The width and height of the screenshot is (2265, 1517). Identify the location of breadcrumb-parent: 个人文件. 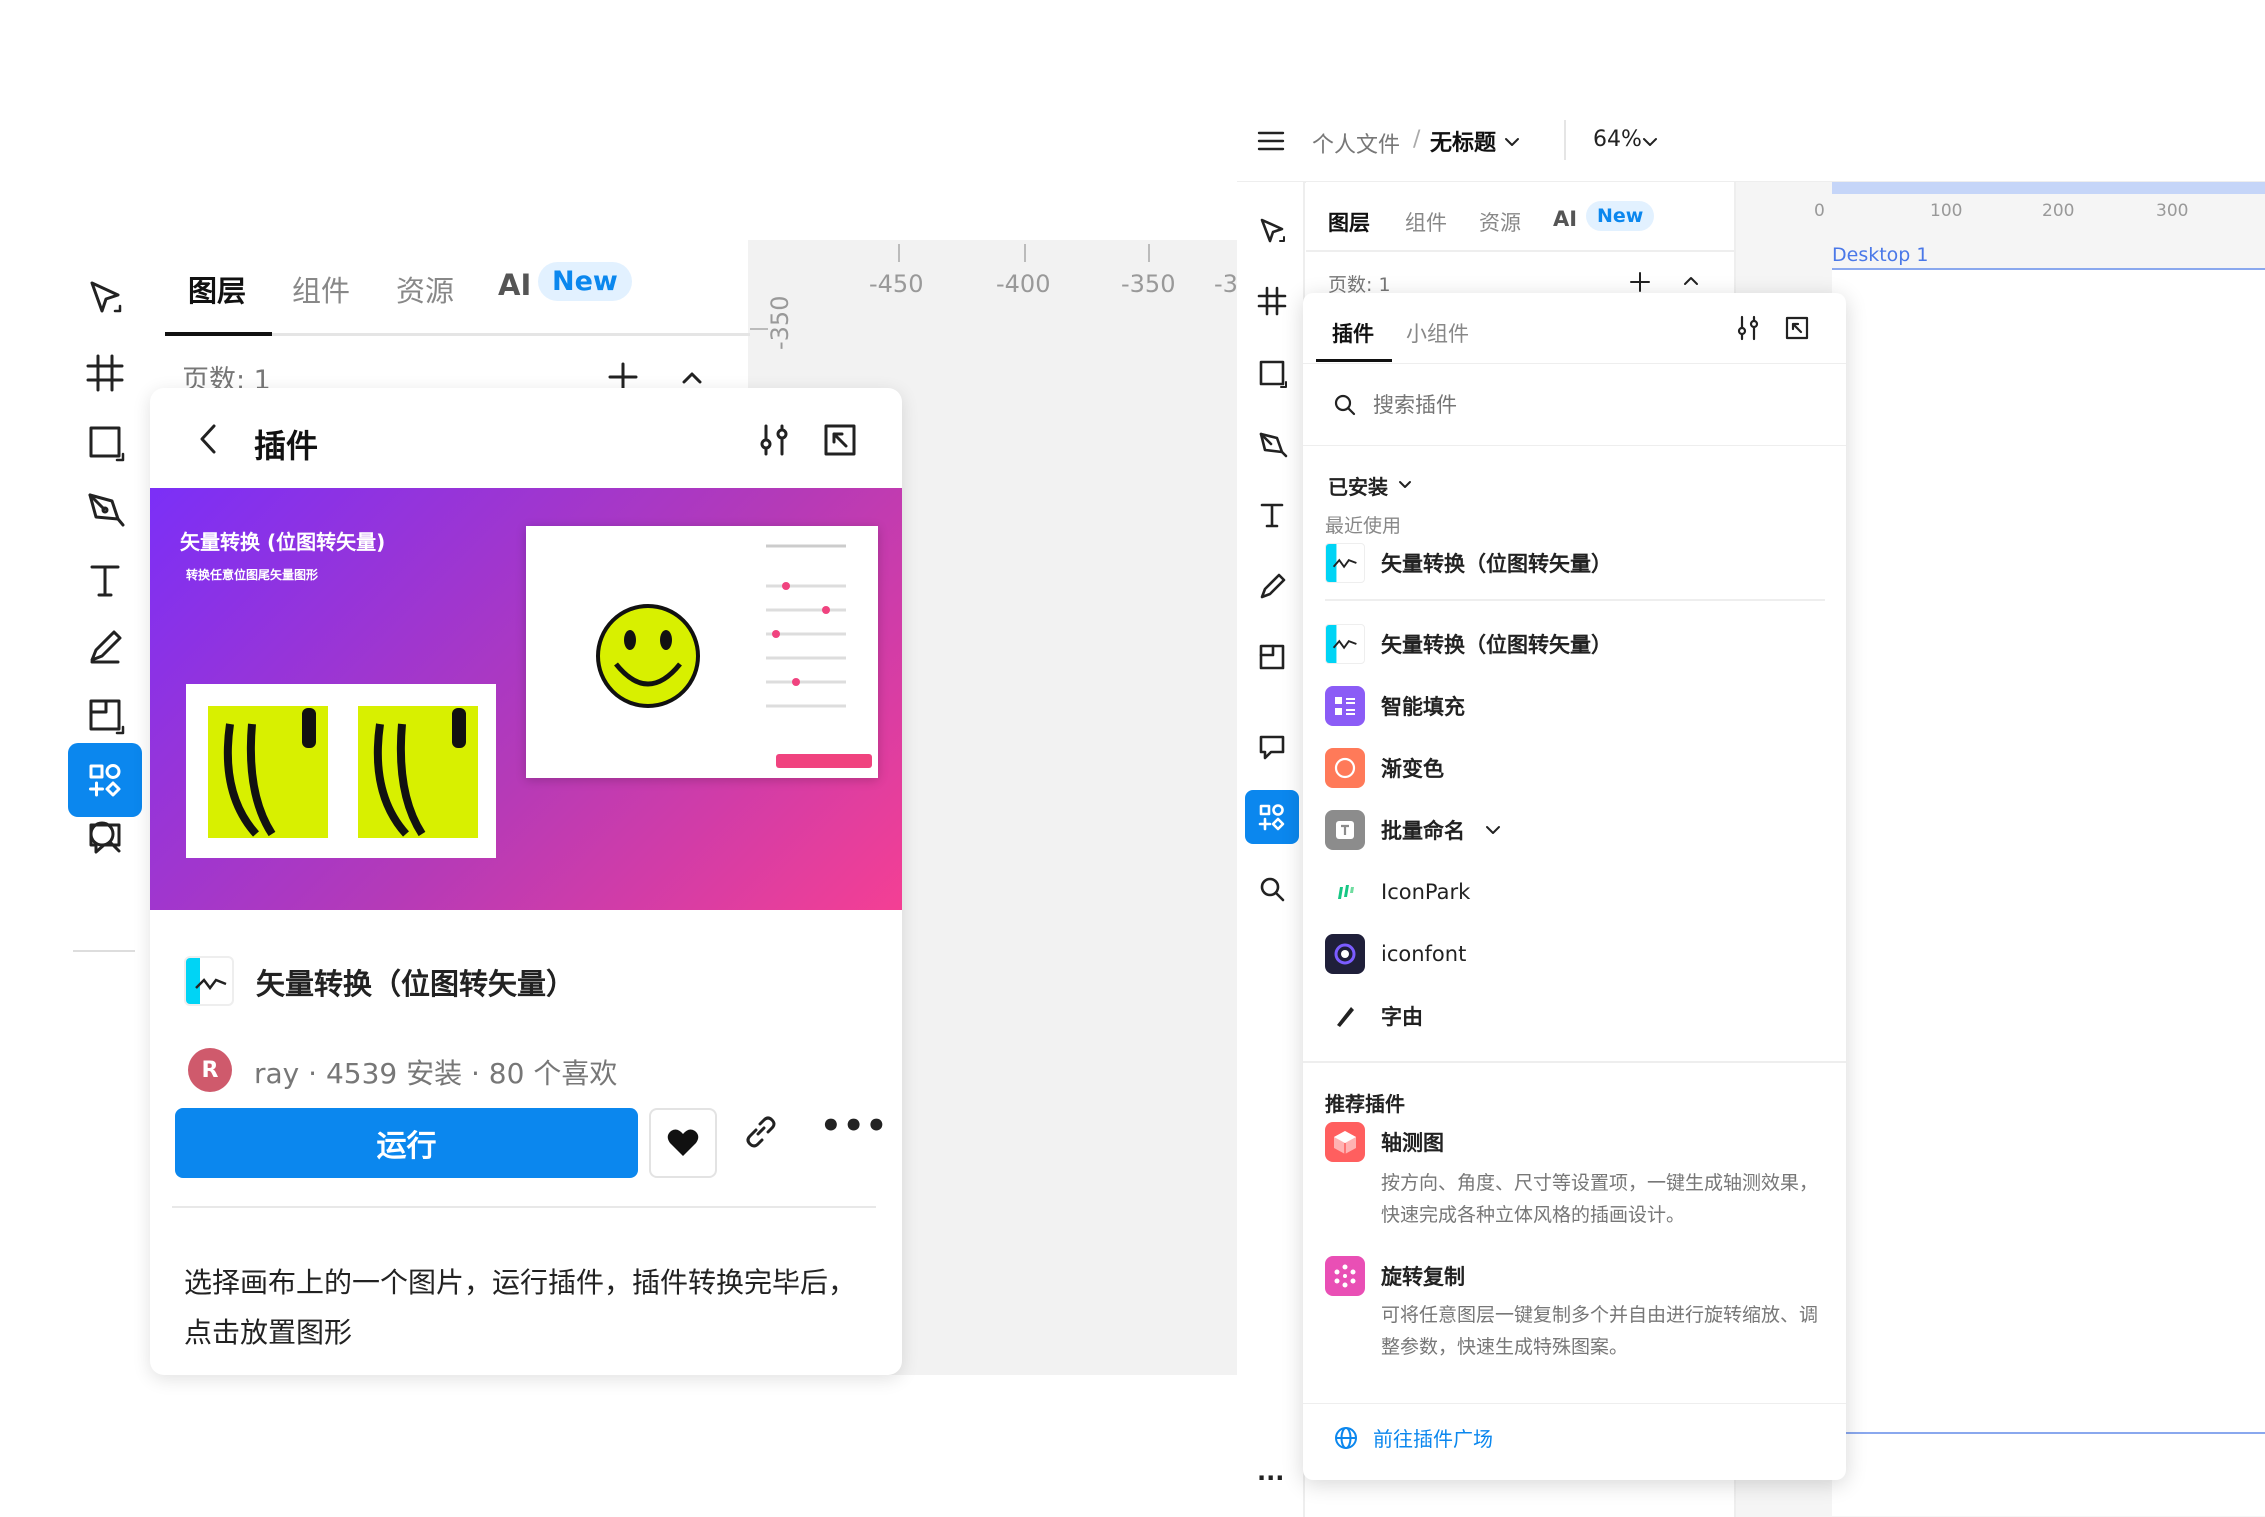
(1356, 143).